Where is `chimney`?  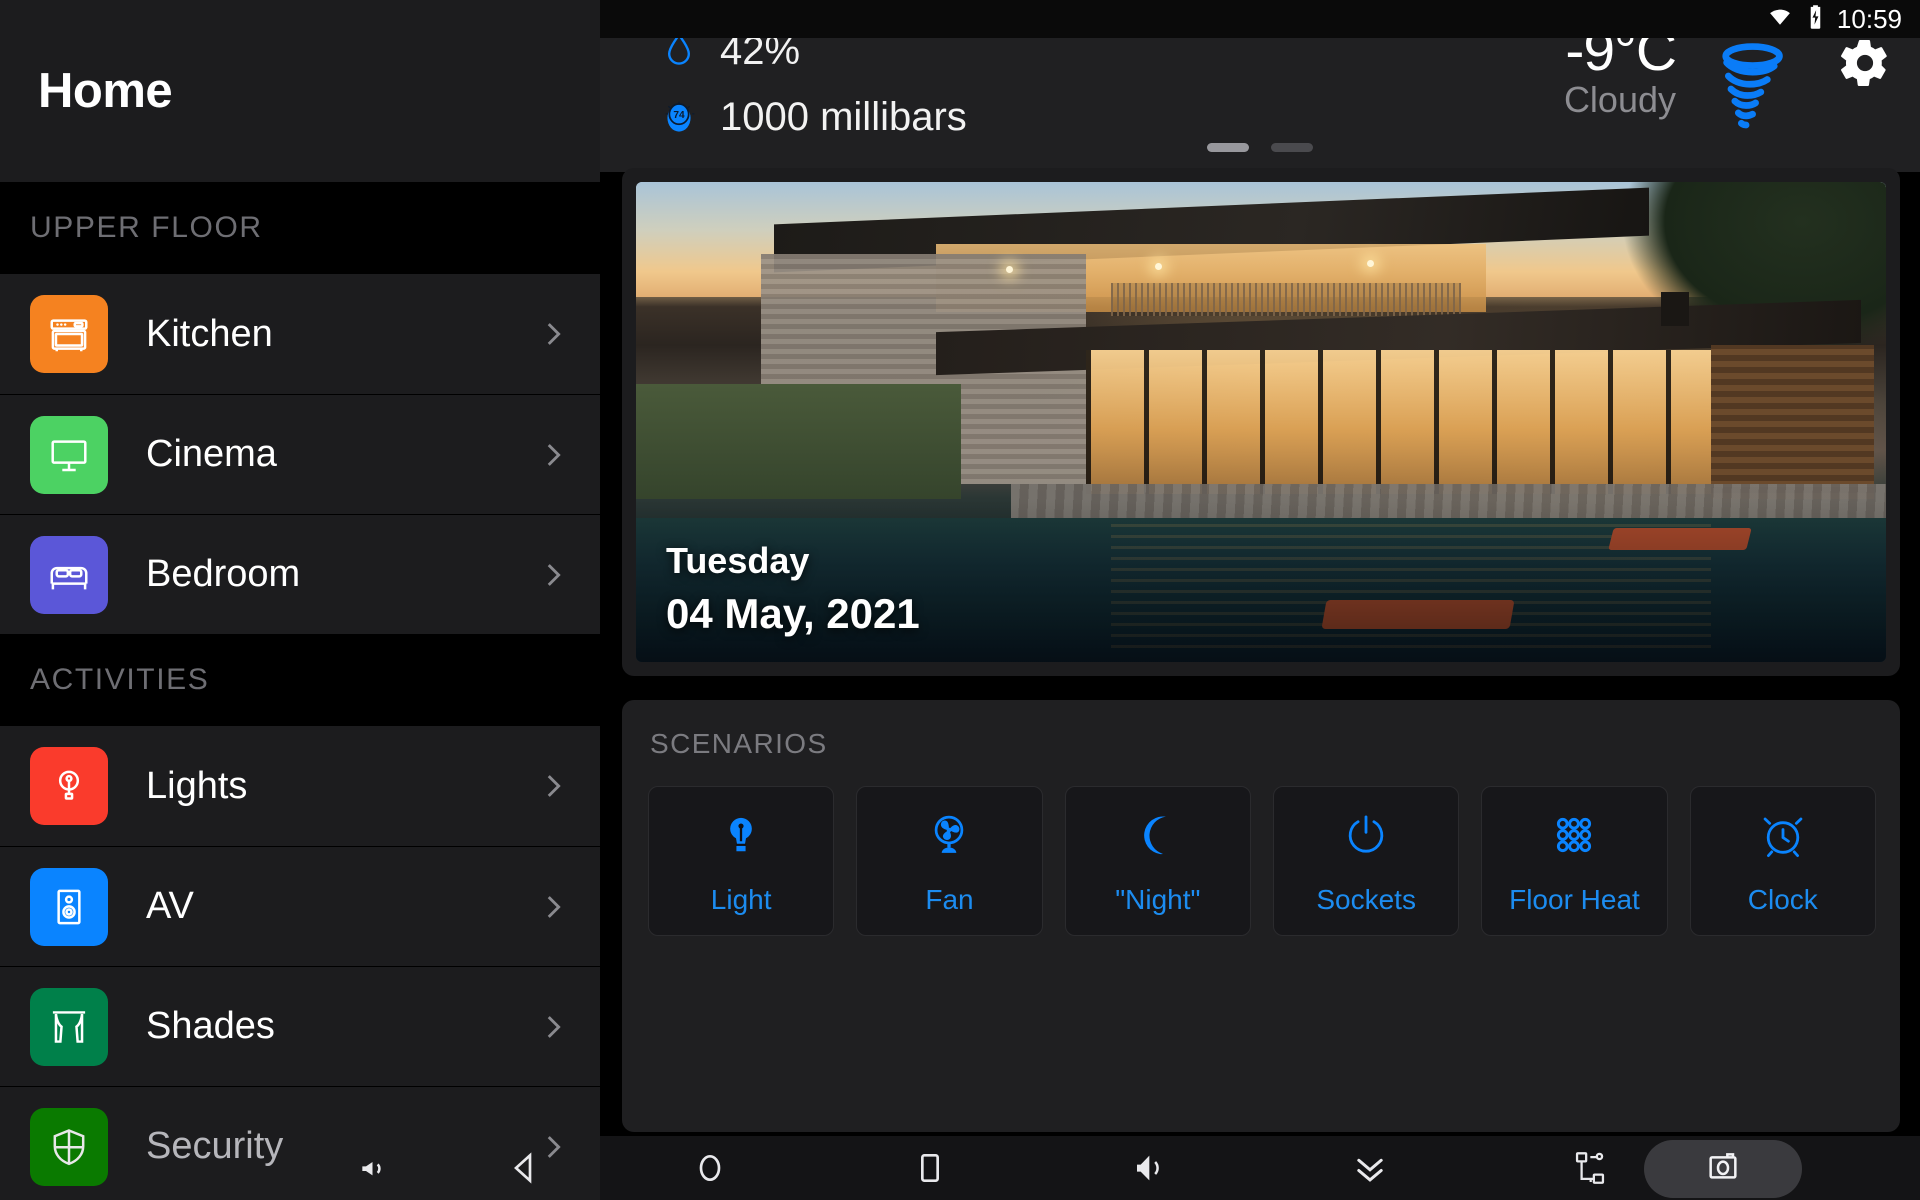
chimney is located at coordinates (1675, 309).